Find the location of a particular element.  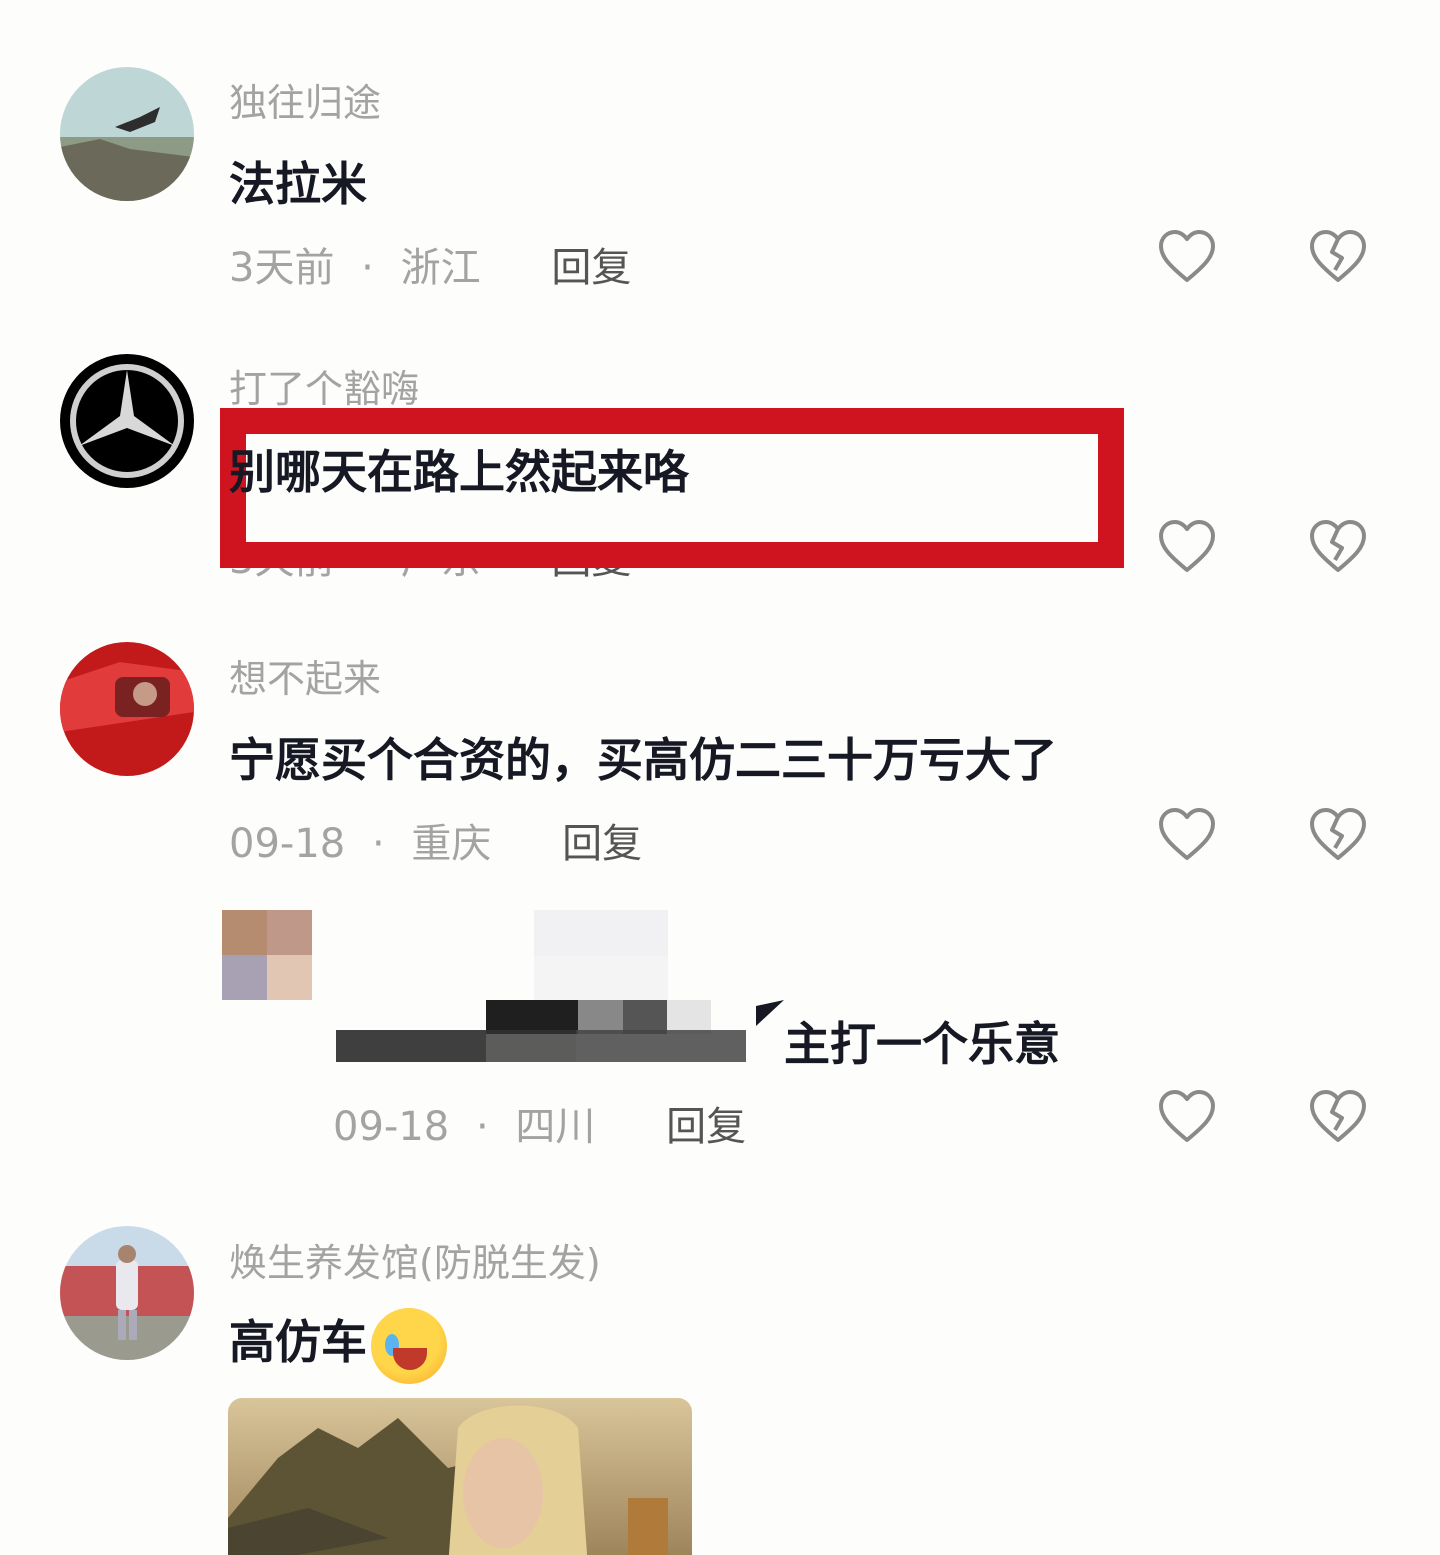

pixelated-avatar is located at coordinates (267, 957).